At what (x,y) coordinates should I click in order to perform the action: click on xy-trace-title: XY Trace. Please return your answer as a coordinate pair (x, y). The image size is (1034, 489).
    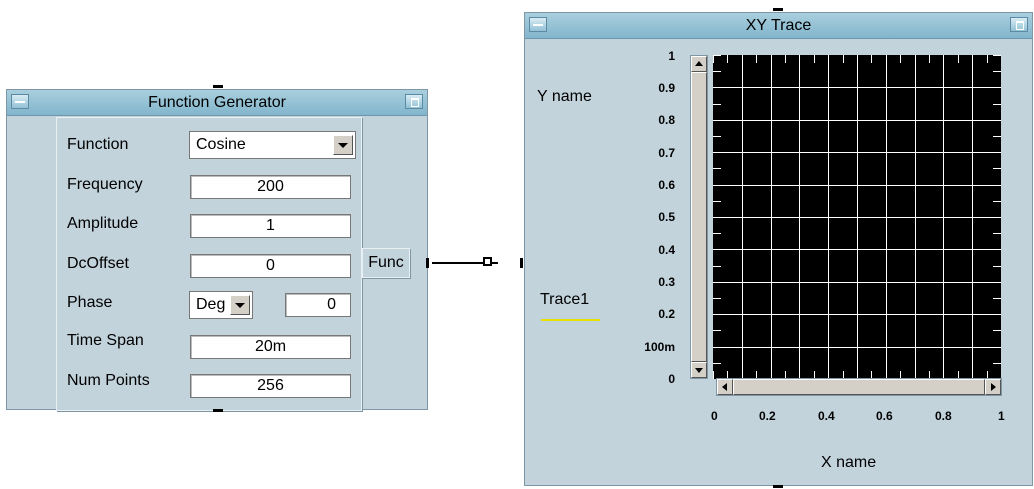
    Looking at the image, I should click on (778, 25).